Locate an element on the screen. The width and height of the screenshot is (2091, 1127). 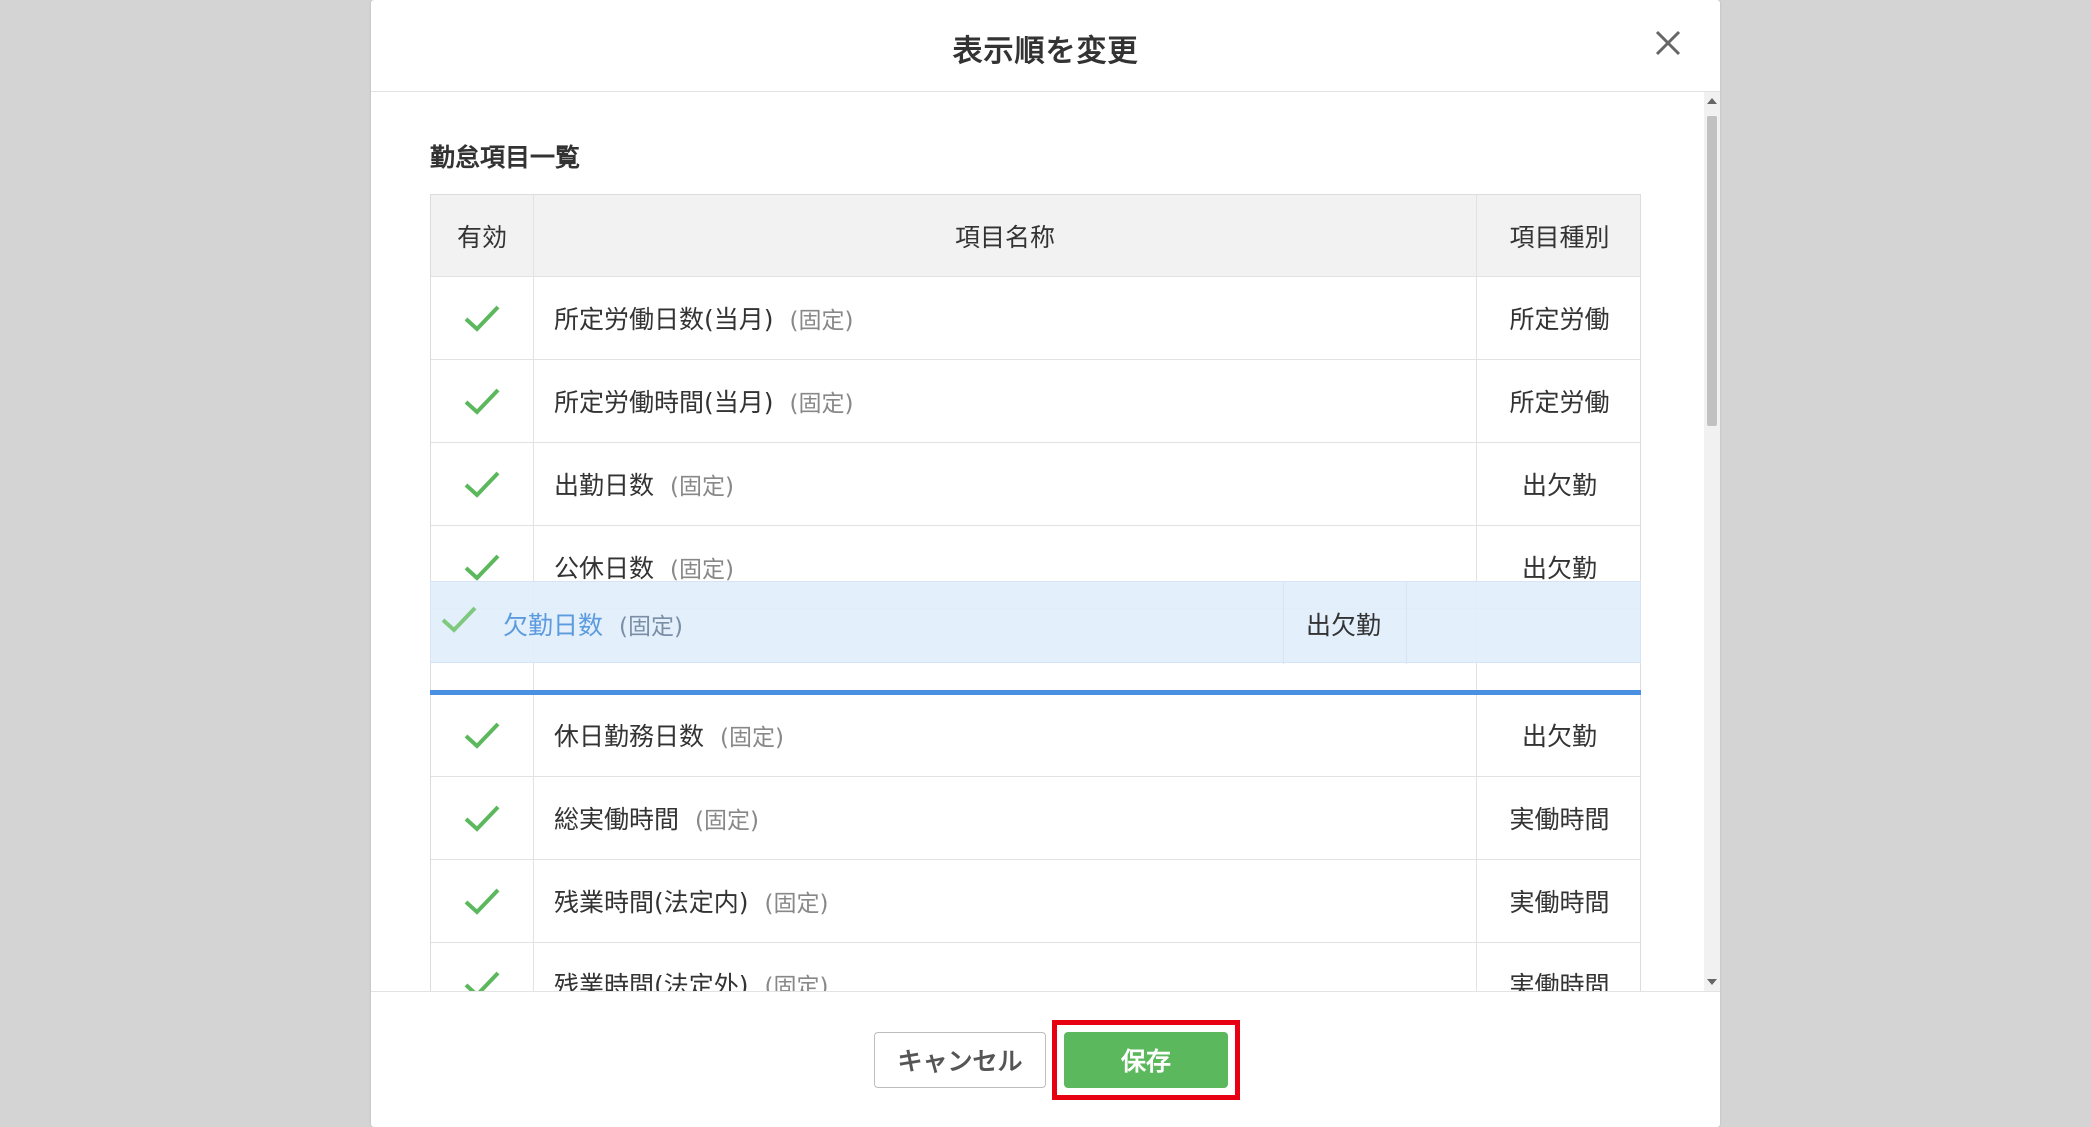
item-name: 所定労働日数(当月) is located at coordinates (664, 319).